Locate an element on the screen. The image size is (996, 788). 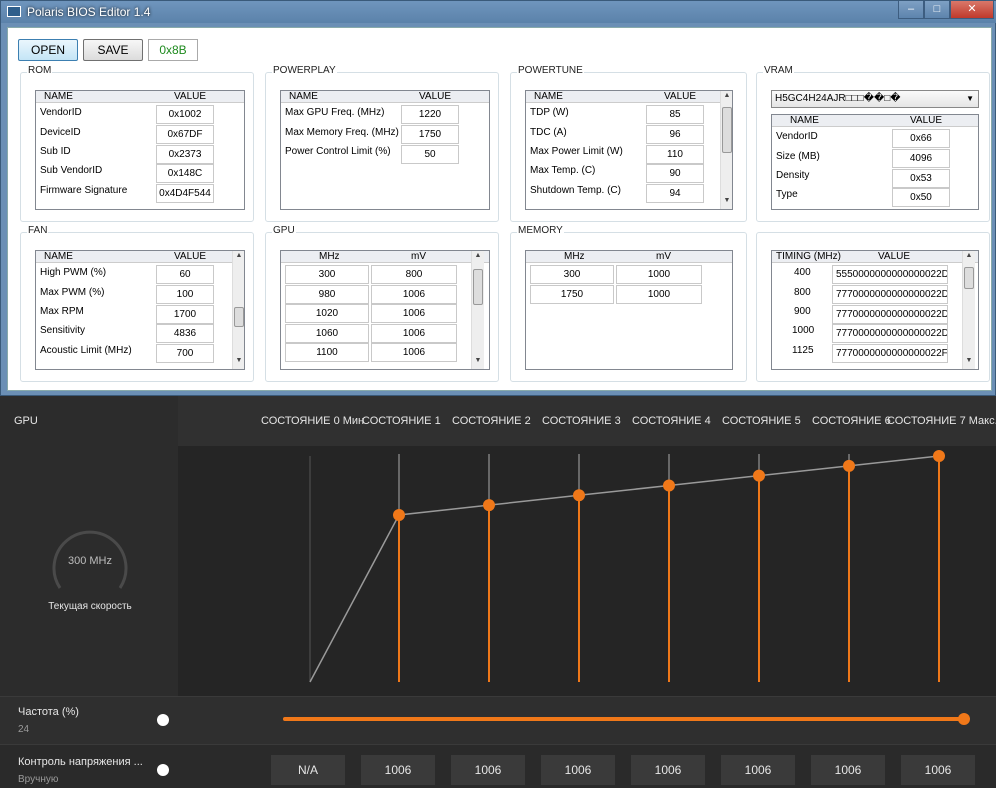
gpu-mv-field: 800 is located at coordinates (414, 274).